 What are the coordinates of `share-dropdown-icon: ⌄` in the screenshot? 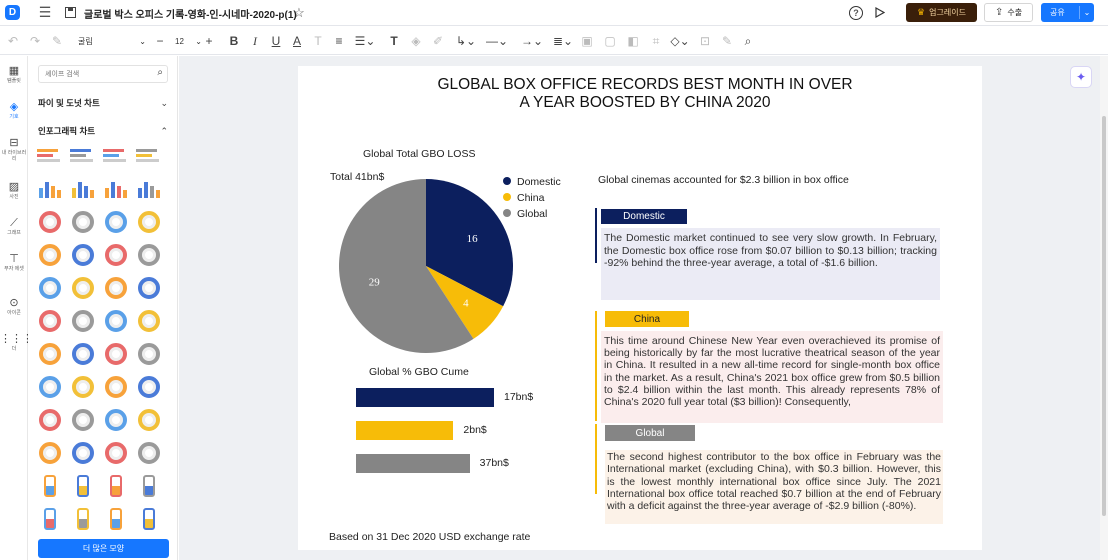 It's located at (1086, 12).